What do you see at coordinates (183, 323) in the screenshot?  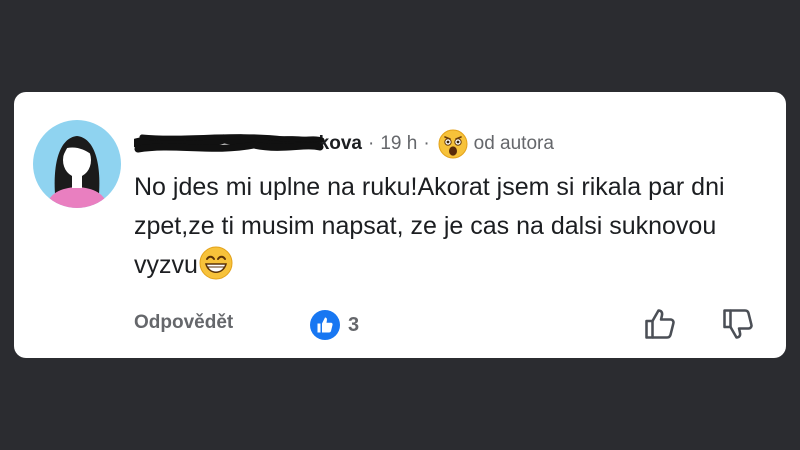 I see `reply-button: Odpovědět` at bounding box center [183, 323].